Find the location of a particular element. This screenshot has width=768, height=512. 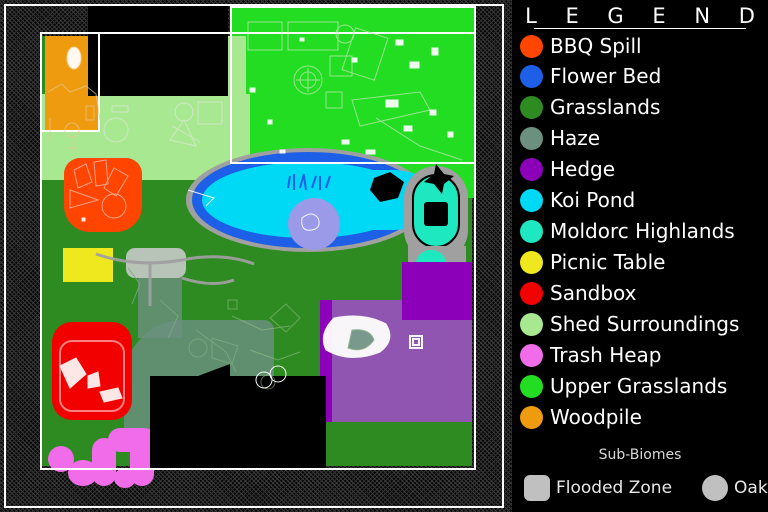

legend-swatch-flower-bed is located at coordinates (531, 76).